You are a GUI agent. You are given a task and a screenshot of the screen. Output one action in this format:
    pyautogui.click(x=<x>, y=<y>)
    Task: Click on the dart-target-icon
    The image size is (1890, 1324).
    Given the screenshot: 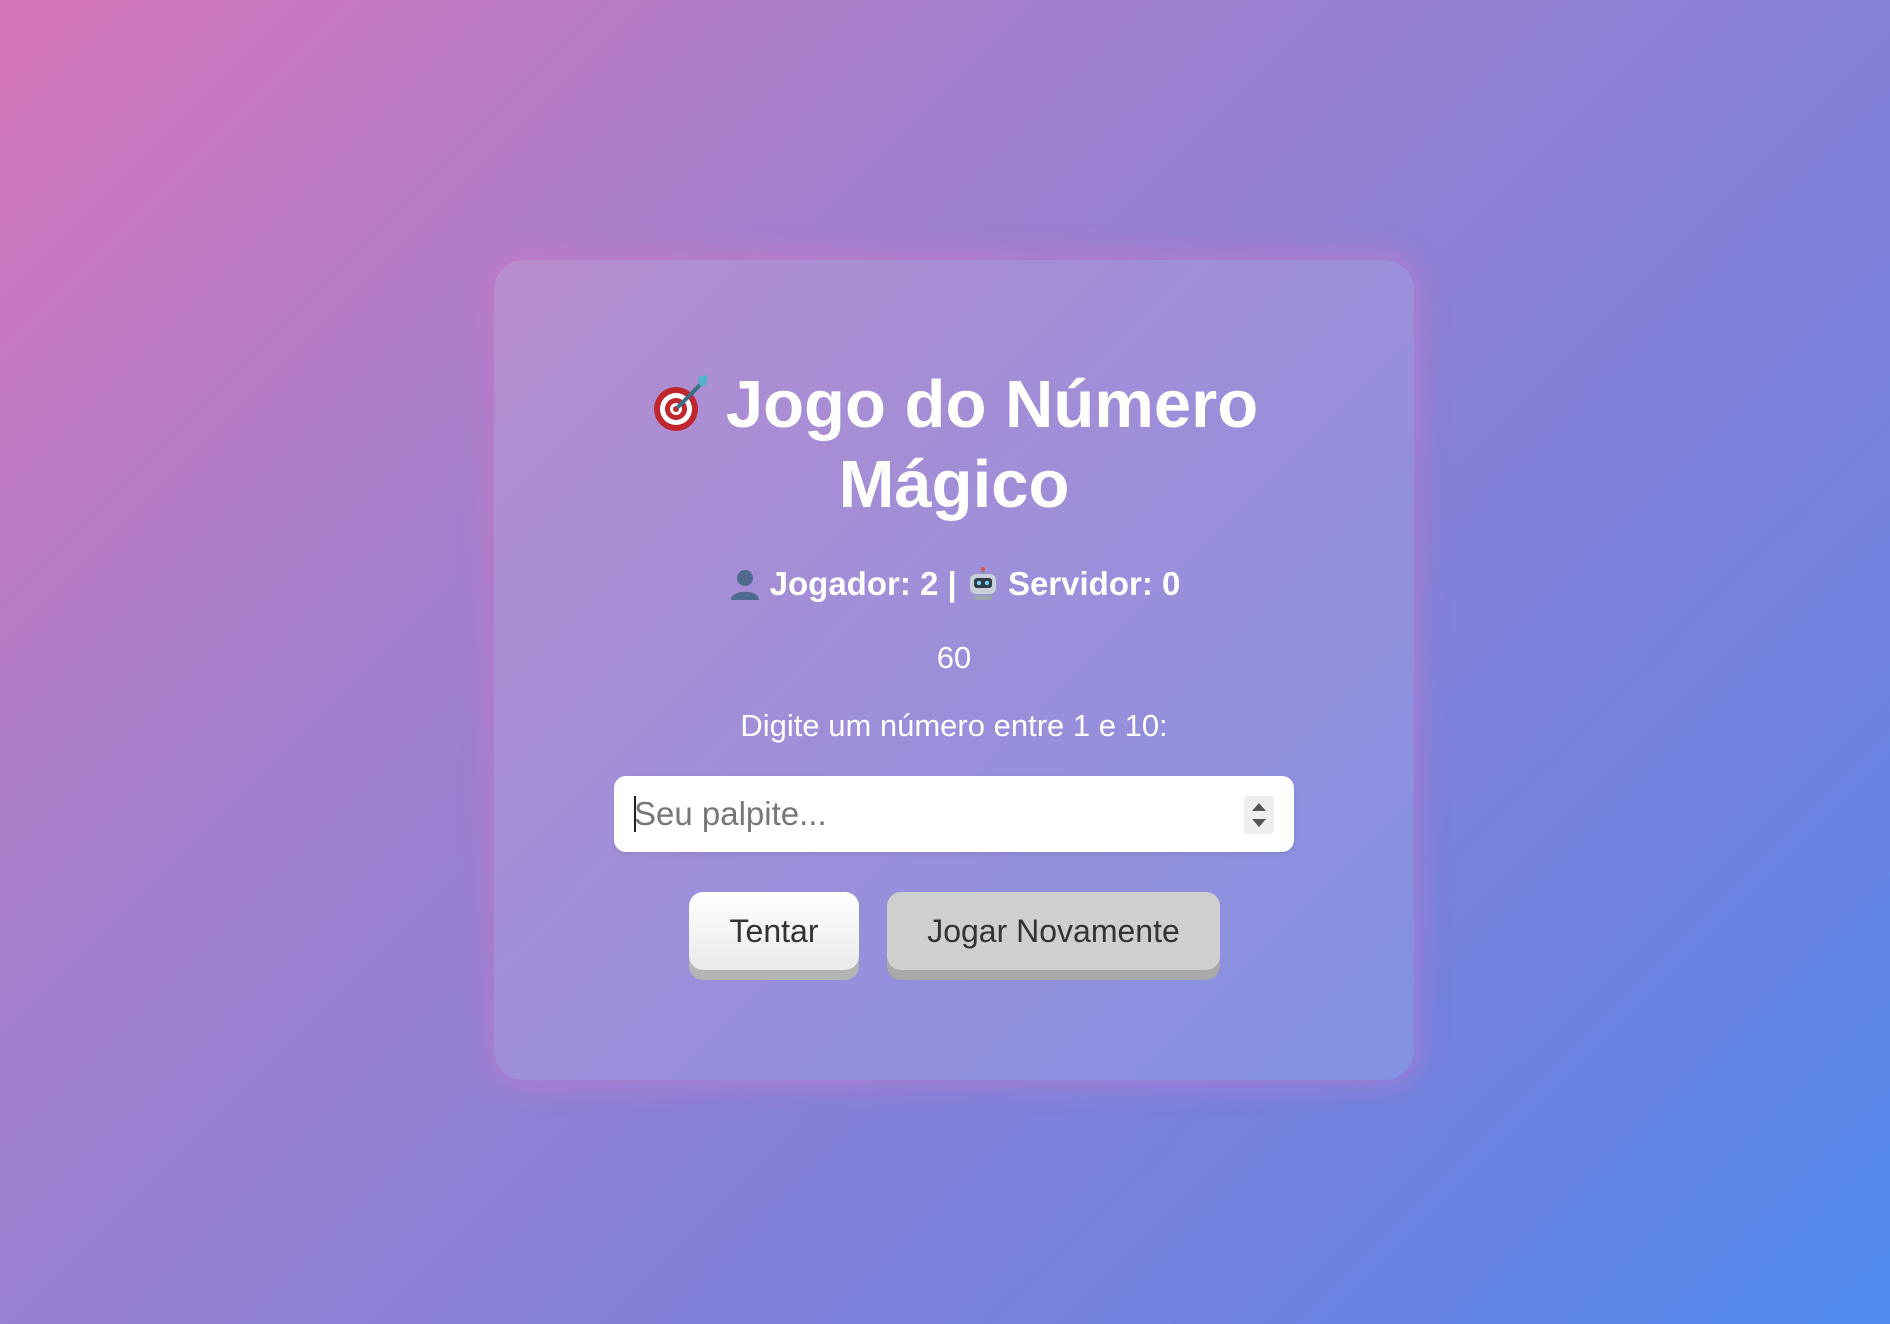 What is the action you would take?
    pyautogui.click(x=680, y=403)
    